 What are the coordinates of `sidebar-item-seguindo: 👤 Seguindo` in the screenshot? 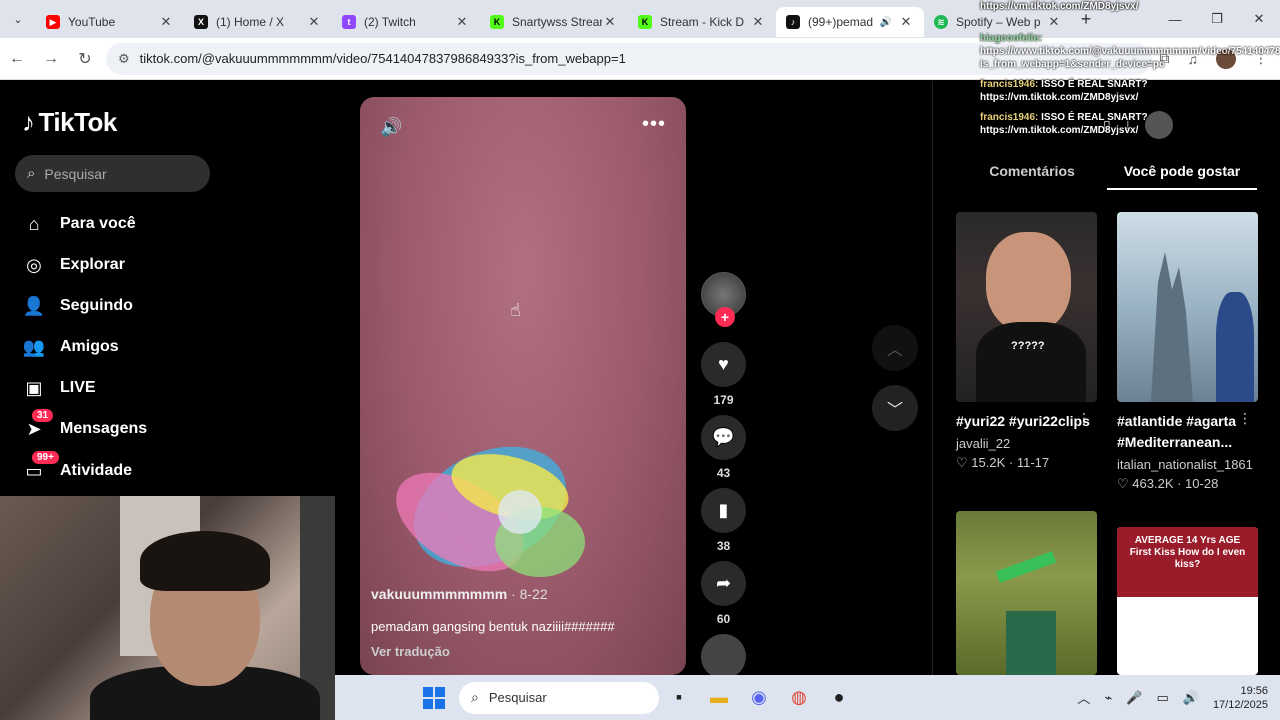 It's located at (77, 306).